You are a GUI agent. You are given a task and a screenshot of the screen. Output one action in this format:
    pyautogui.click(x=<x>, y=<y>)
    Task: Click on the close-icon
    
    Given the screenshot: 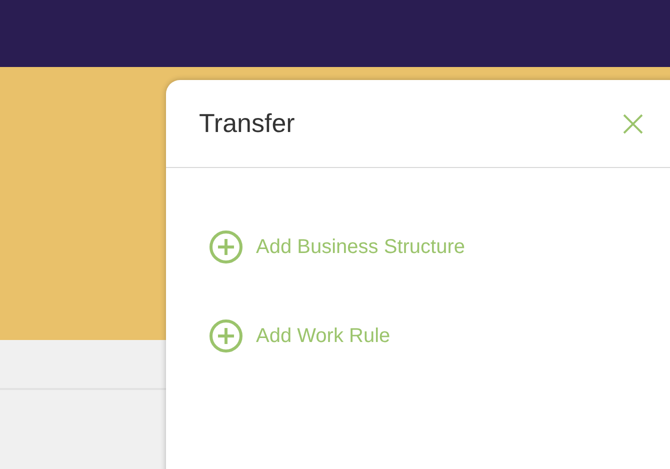 What is the action you would take?
    pyautogui.click(x=633, y=123)
    